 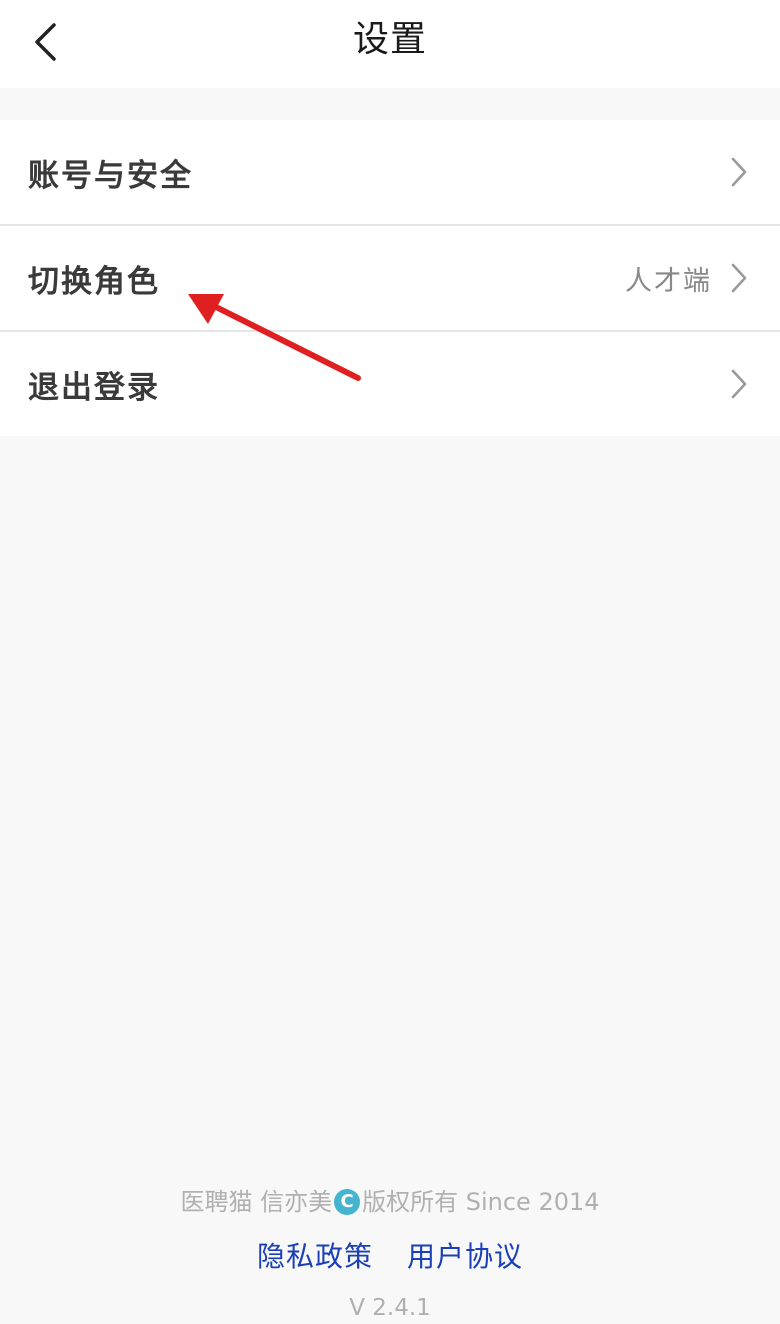 I want to click on menu-item-label: 切换角色, so click(x=94, y=281).